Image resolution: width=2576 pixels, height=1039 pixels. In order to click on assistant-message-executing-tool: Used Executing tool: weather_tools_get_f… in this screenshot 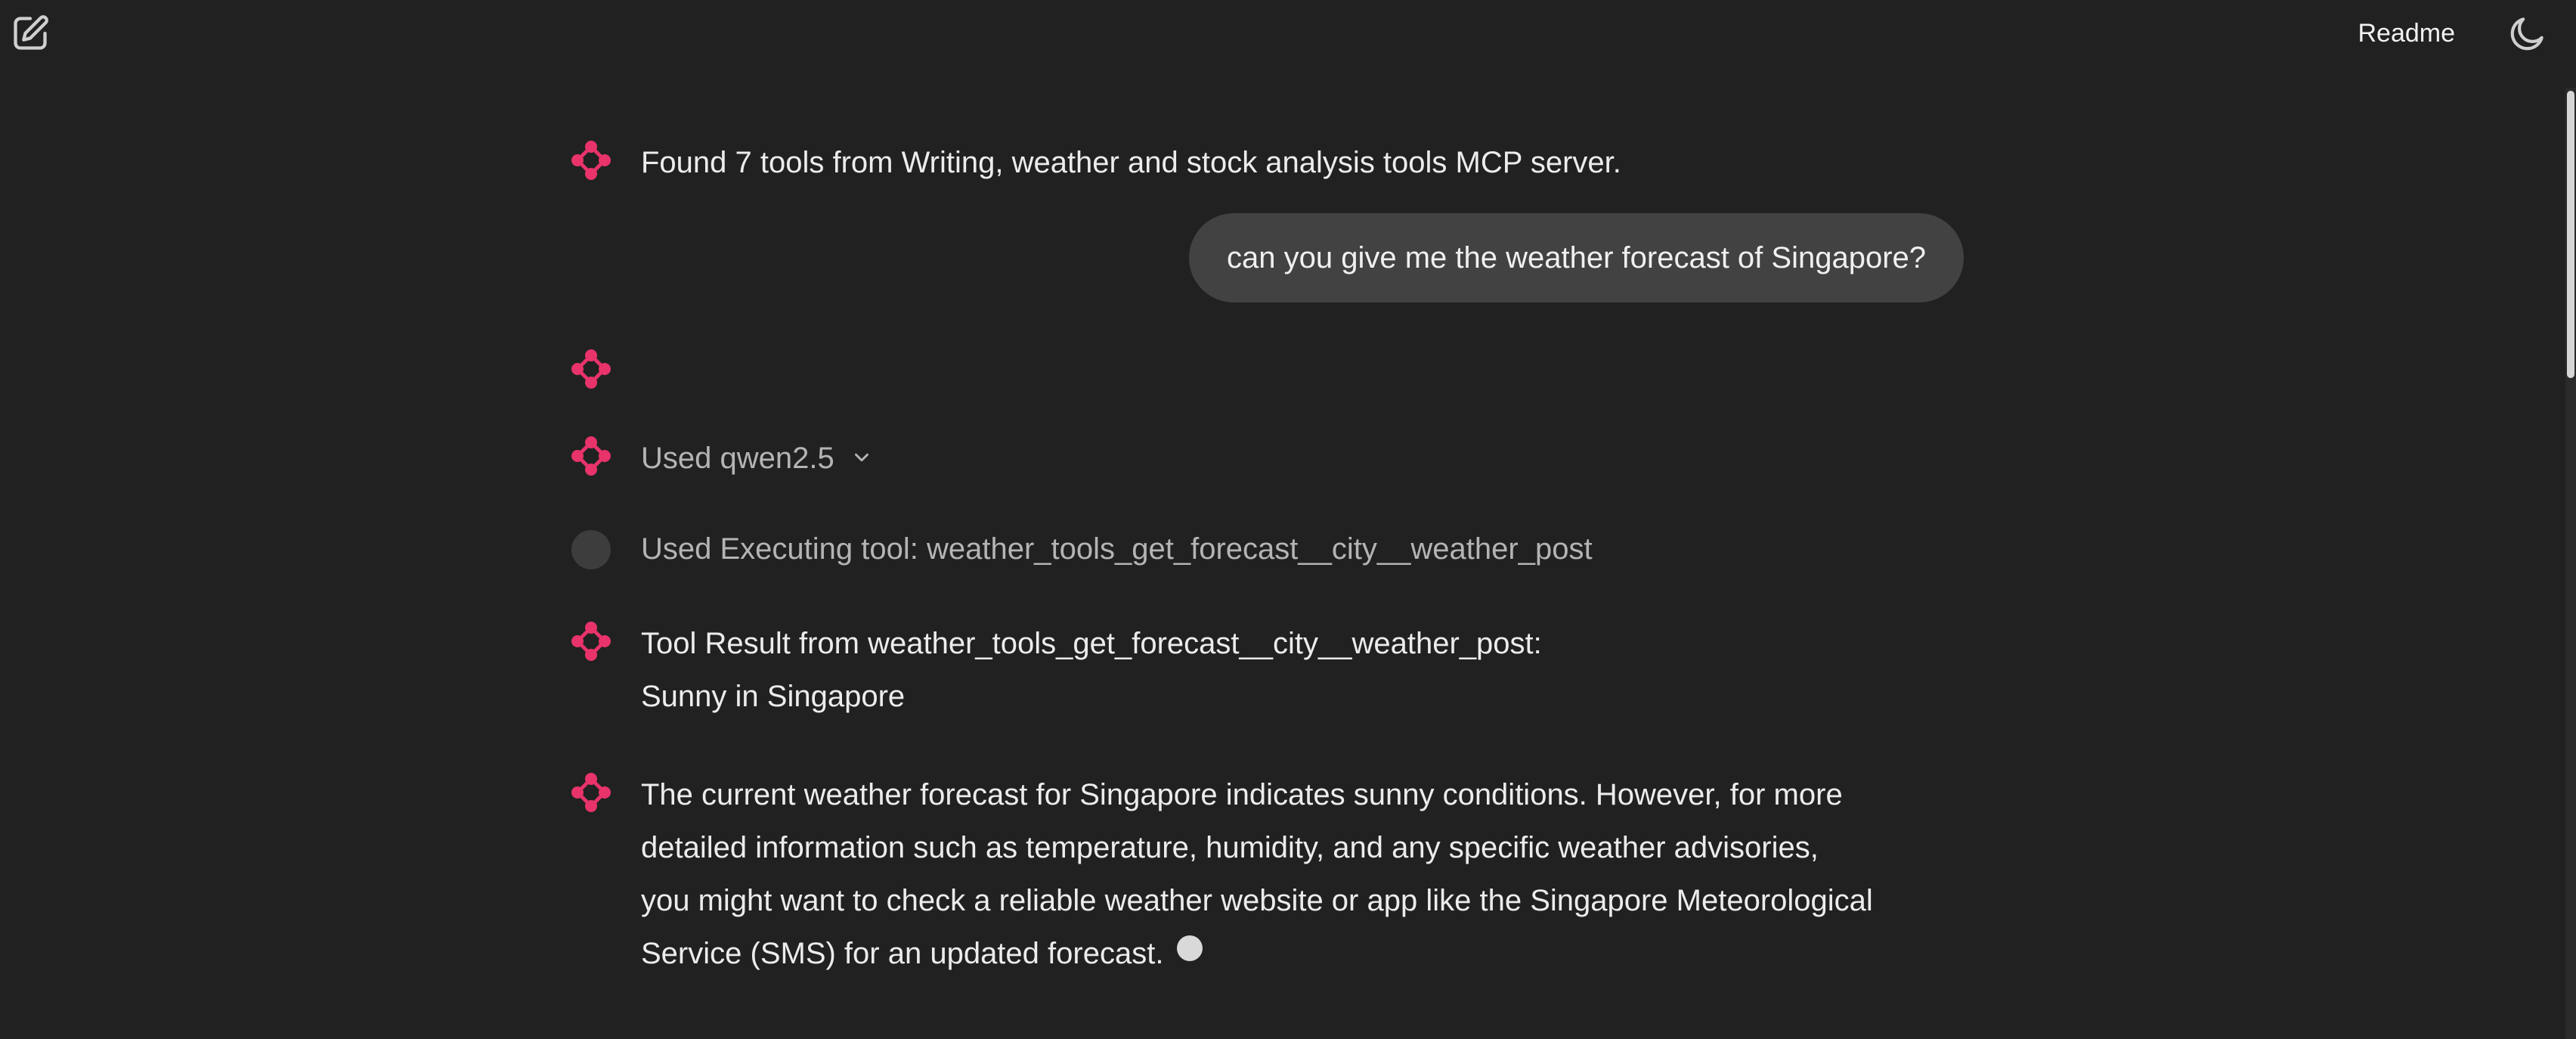, I will do `click(1267, 549)`.